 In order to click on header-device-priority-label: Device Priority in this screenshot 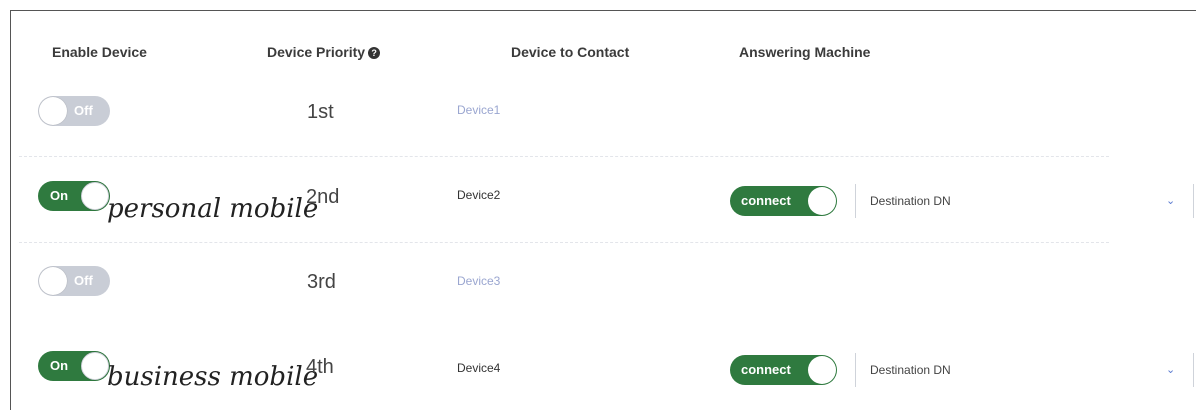, I will do `click(316, 52)`.